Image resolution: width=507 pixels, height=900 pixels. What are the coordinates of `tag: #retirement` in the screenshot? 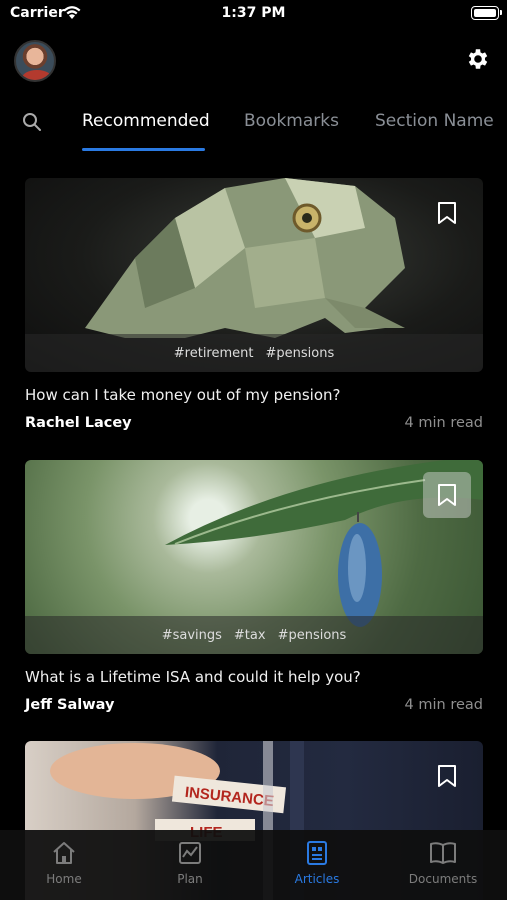 It's located at (214, 353).